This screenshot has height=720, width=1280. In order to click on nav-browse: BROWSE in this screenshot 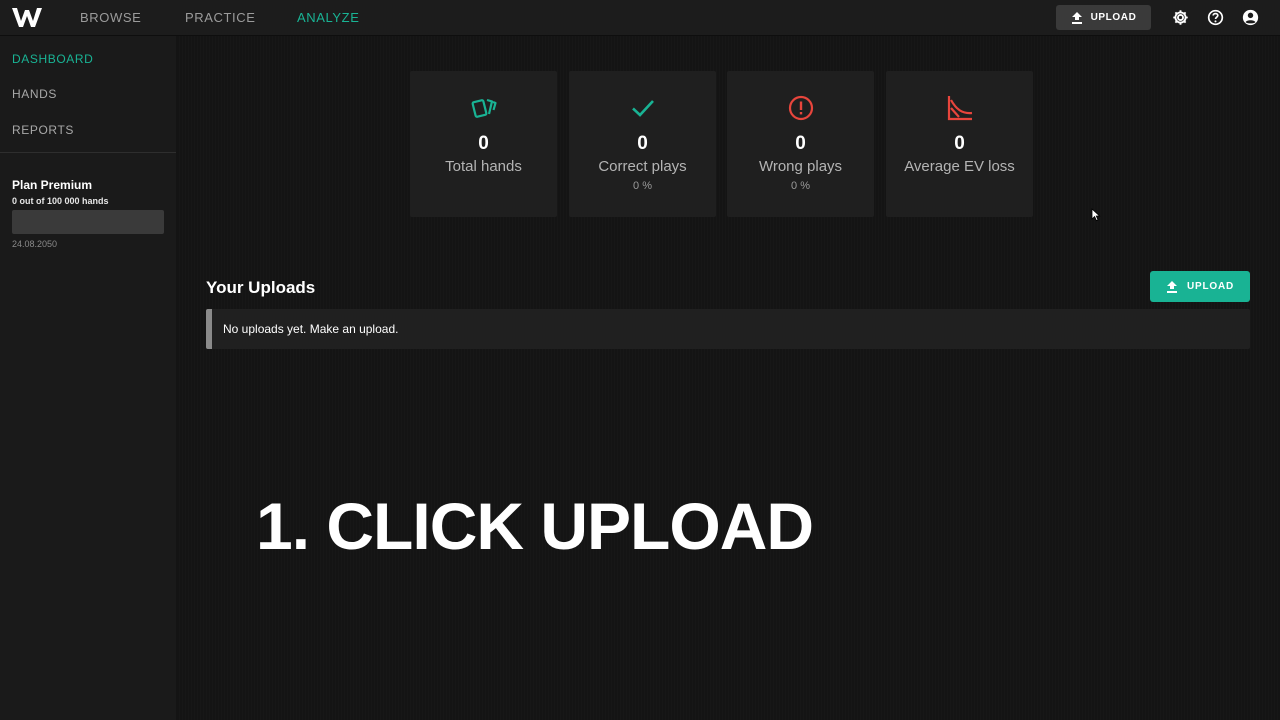, I will do `click(110, 17)`.